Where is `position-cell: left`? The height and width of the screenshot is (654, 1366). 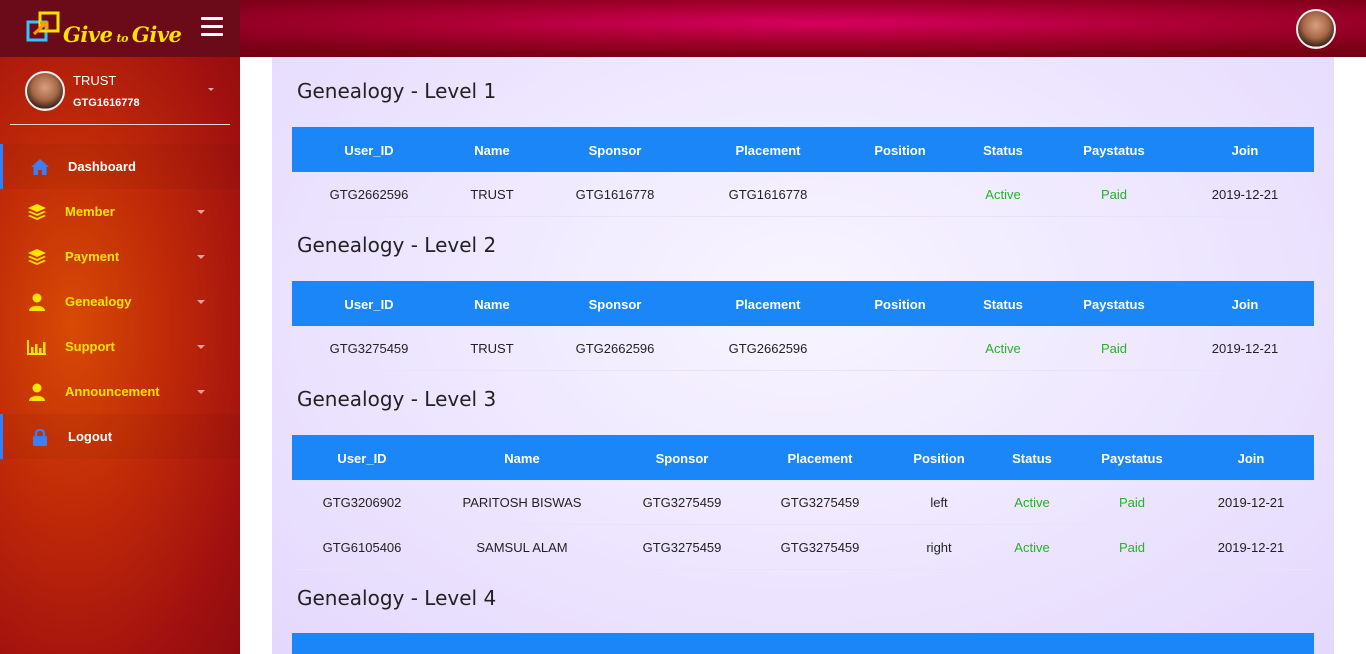
position-cell: left is located at coordinates (939, 502).